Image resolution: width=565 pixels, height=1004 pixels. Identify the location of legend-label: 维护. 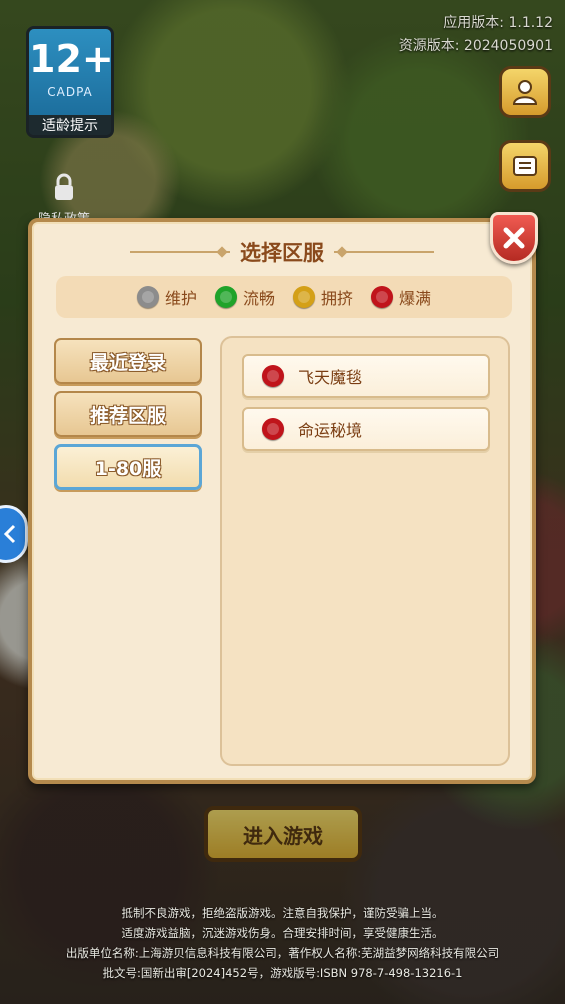
(180, 298).